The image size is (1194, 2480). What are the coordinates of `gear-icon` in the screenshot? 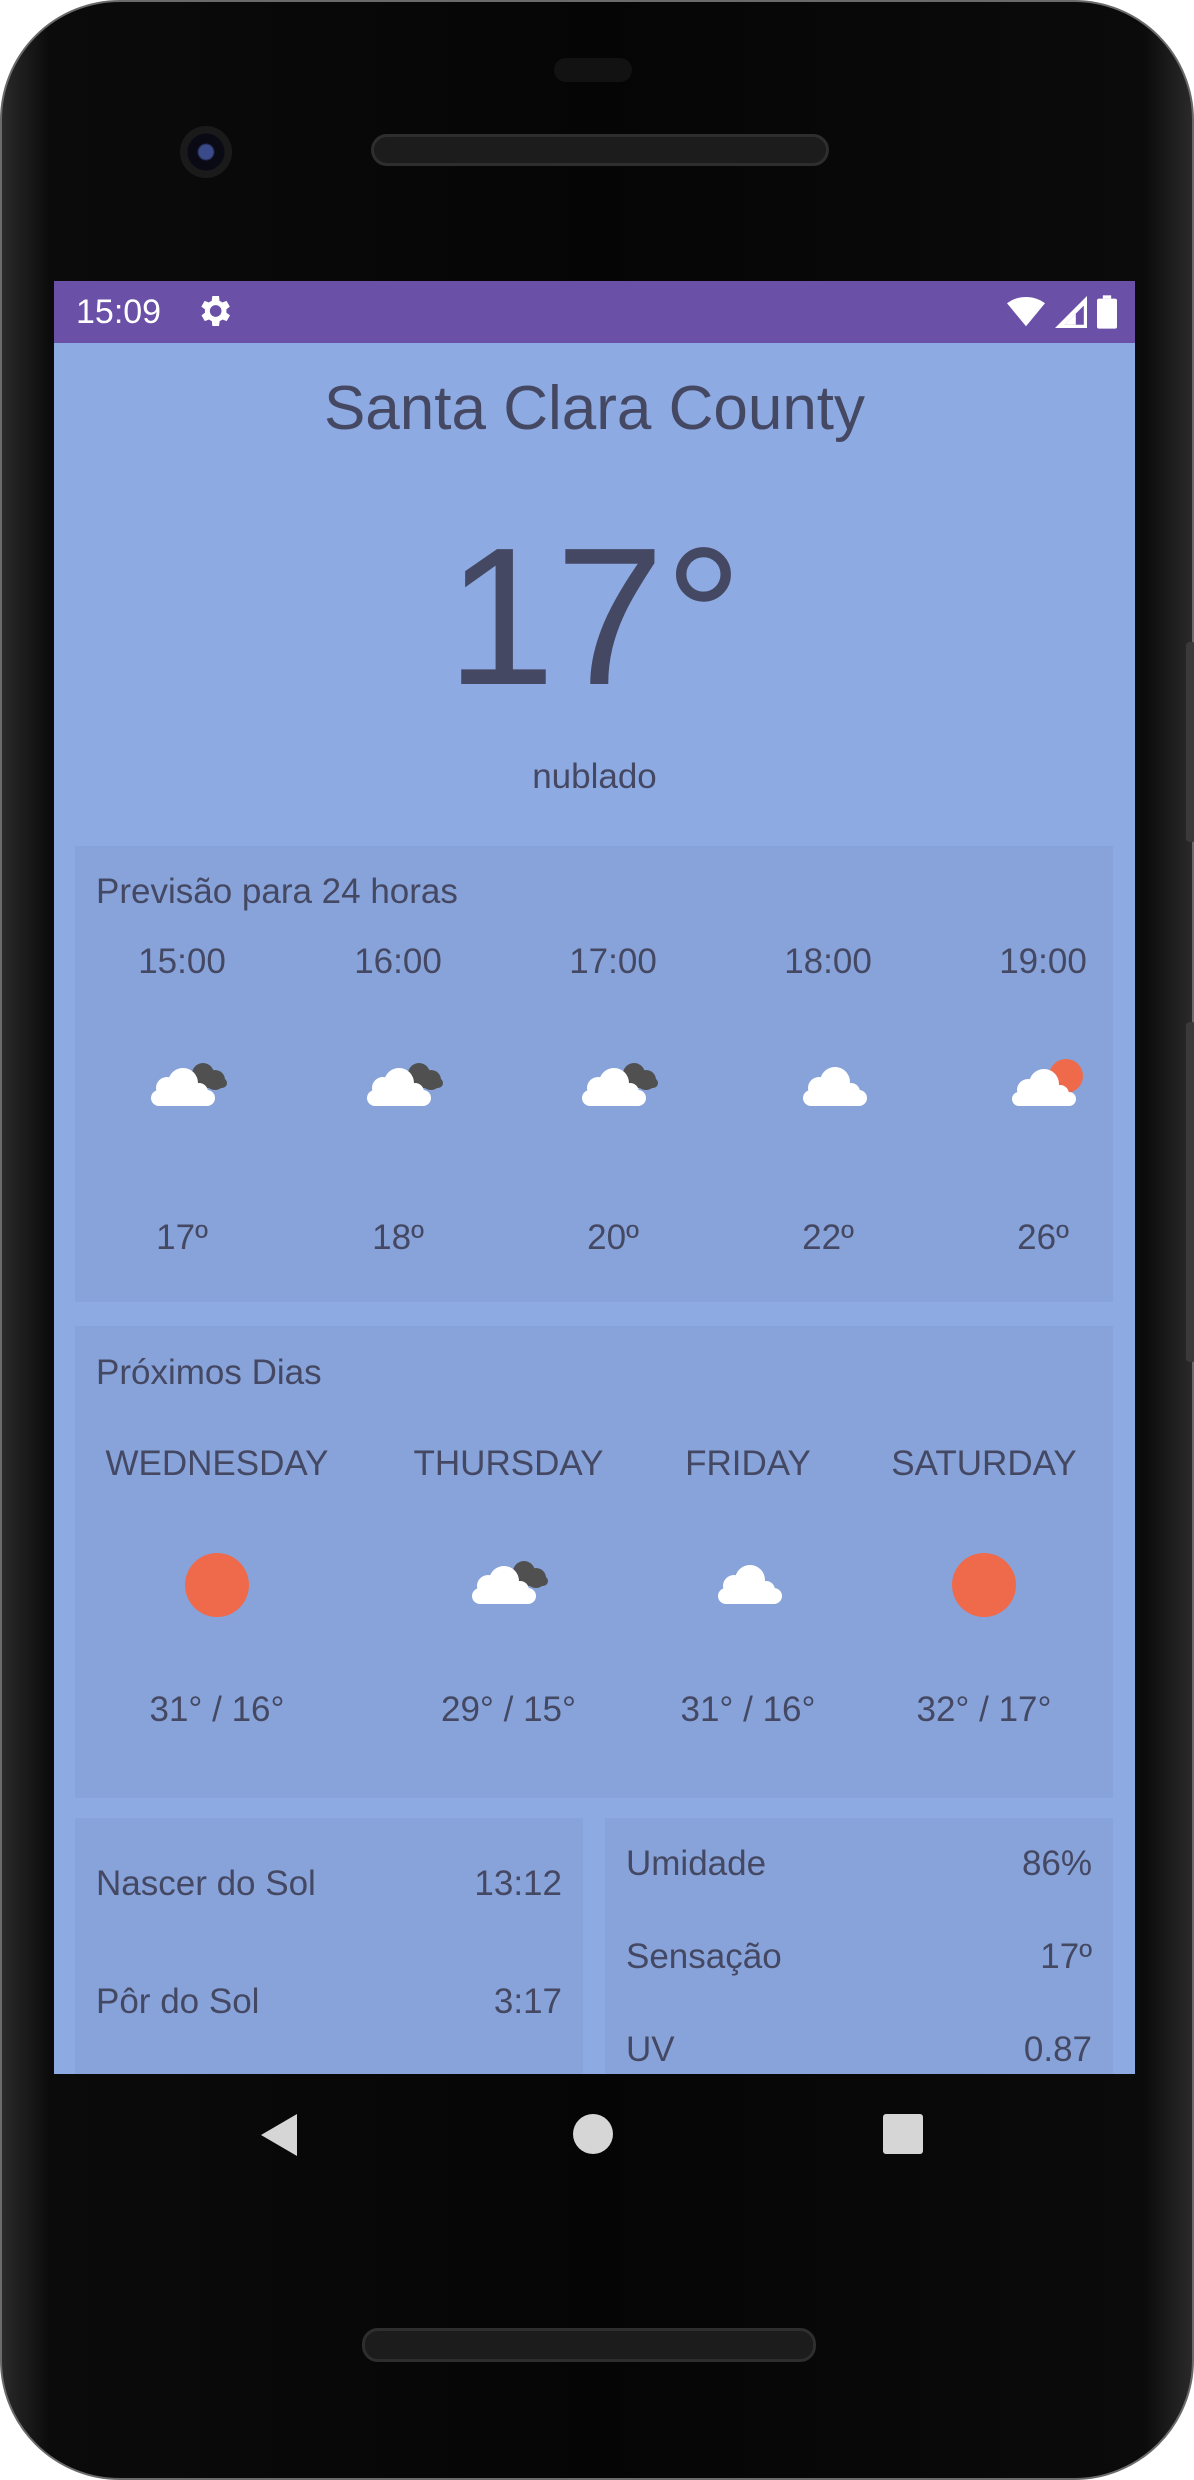 It's located at (215, 311).